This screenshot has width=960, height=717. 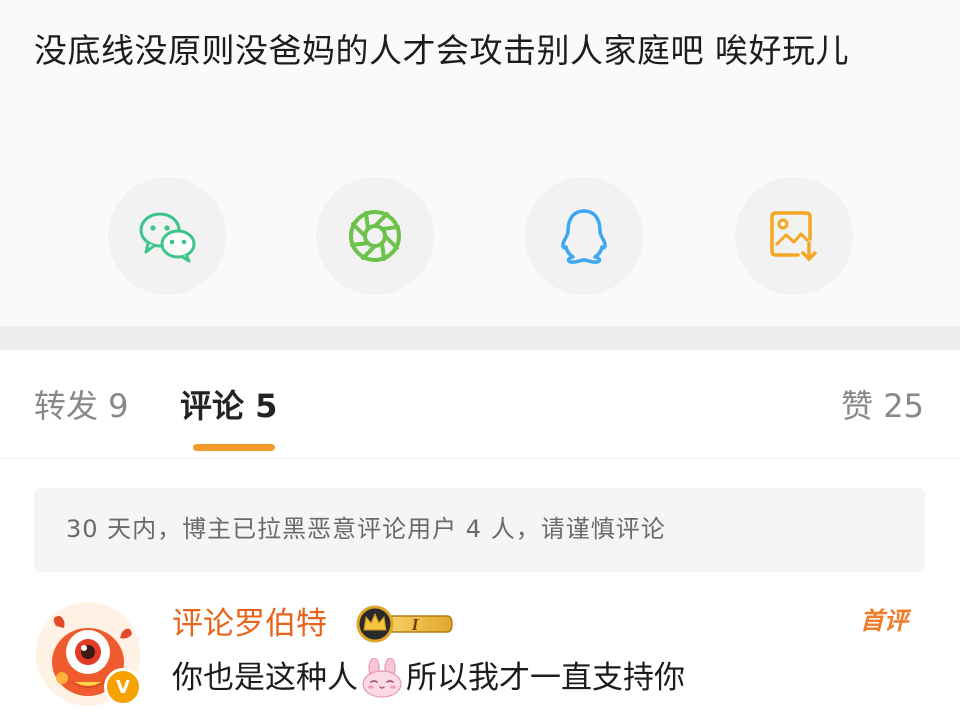 I want to click on share-qq-button, so click(x=584, y=236).